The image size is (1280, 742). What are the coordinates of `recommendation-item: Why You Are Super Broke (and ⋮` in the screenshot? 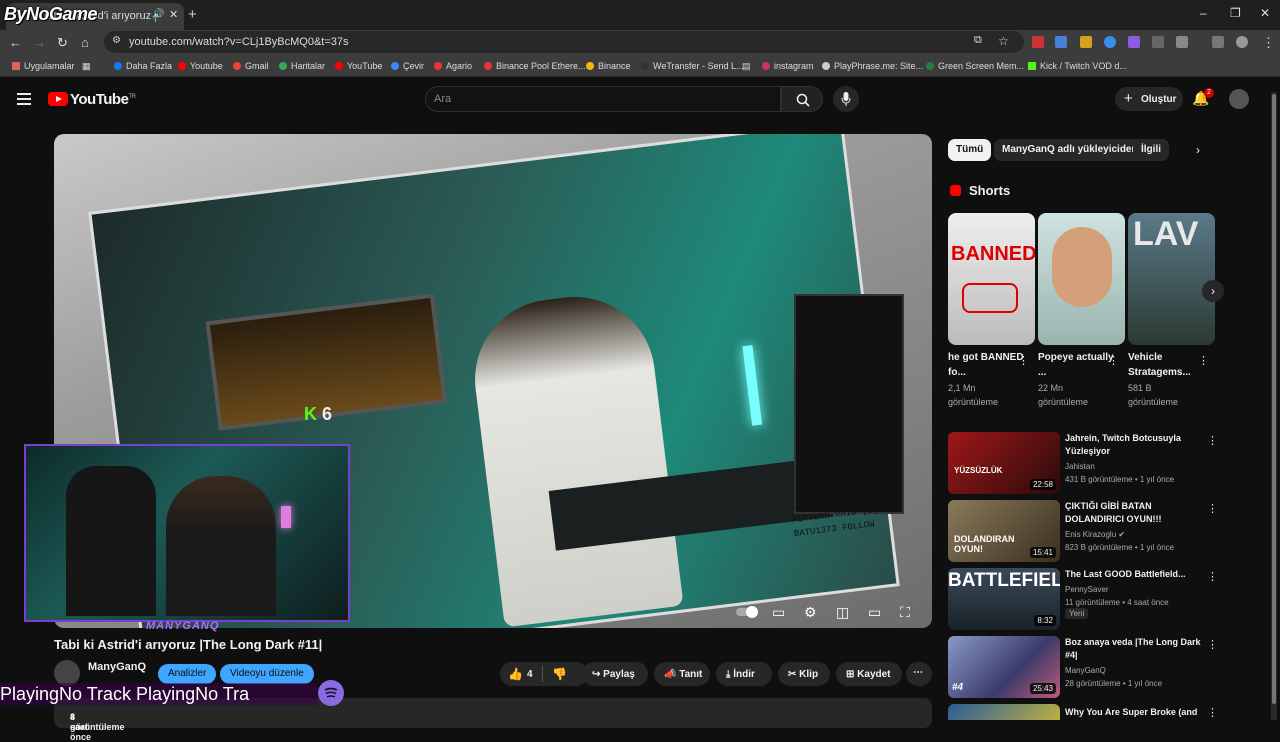 It's located at (1083, 712).